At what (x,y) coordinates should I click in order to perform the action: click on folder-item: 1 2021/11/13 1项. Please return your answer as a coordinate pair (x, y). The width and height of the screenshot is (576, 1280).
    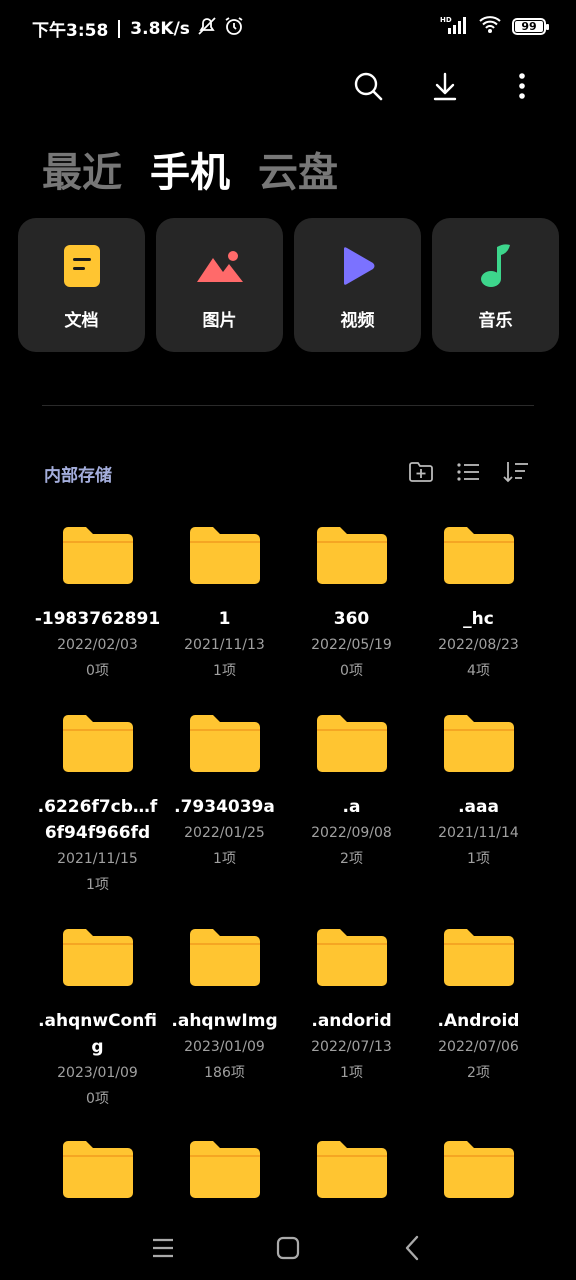
    Looking at the image, I should click on (224, 605).